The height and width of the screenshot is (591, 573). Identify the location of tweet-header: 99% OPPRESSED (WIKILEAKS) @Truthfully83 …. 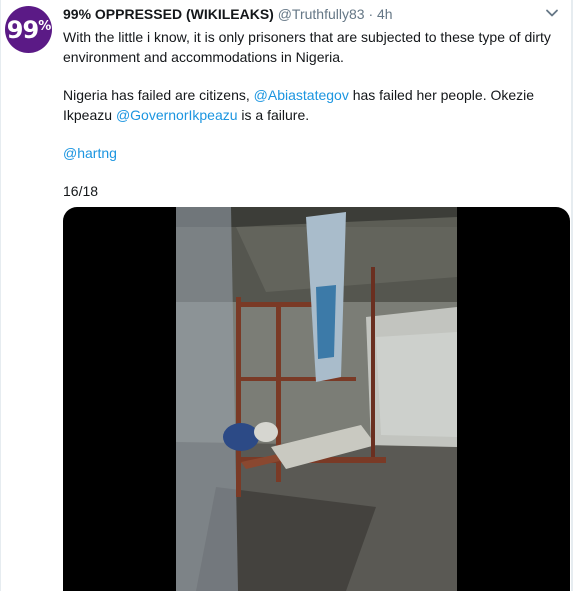
(302, 14).